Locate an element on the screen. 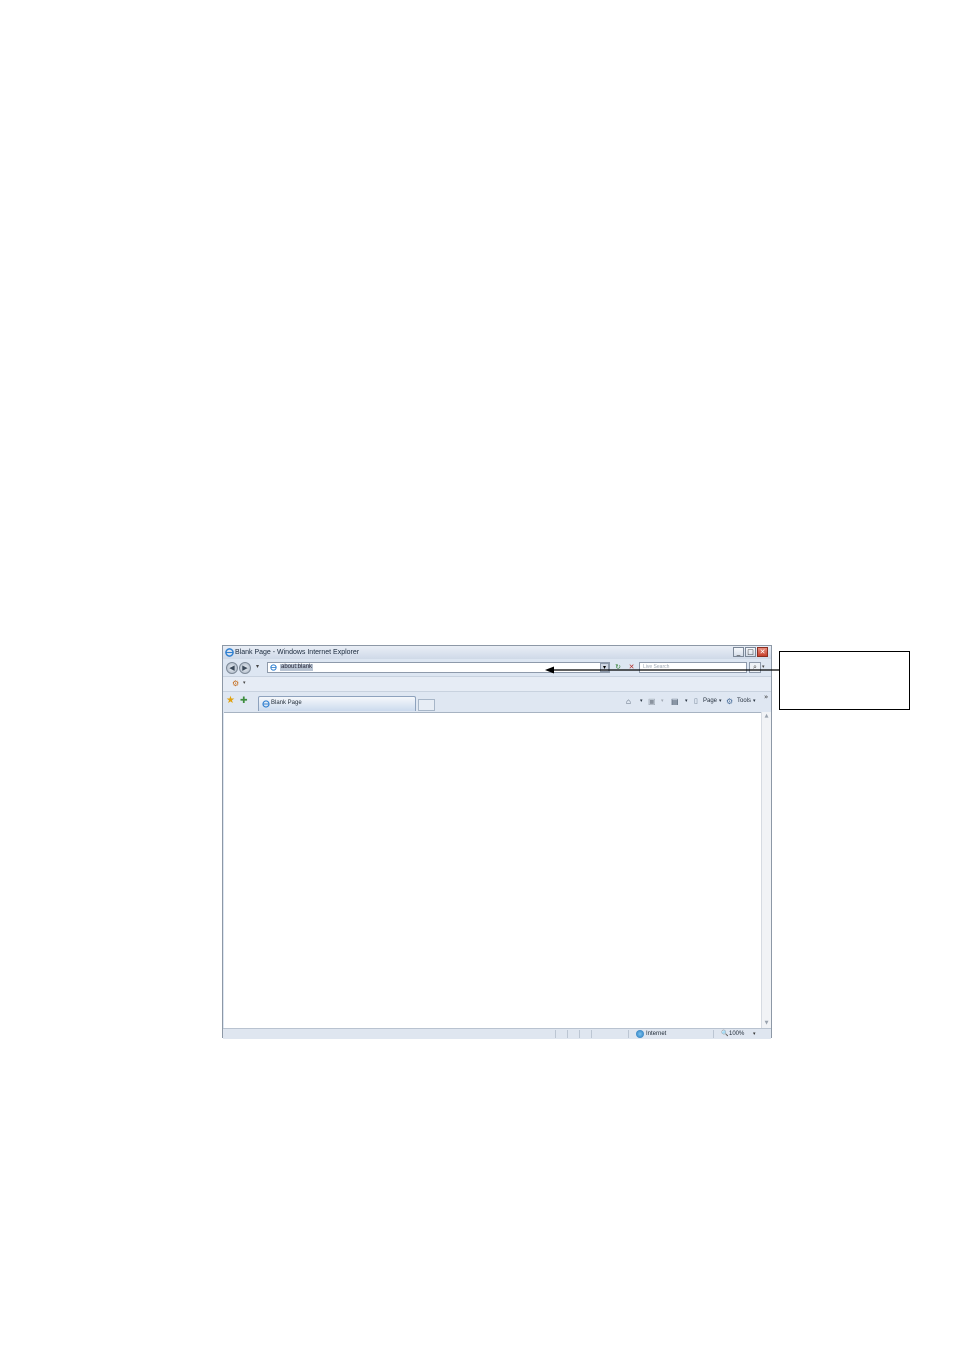 The width and height of the screenshot is (954, 1350). tab-blank-page: Blank Page is located at coordinates (337, 703).